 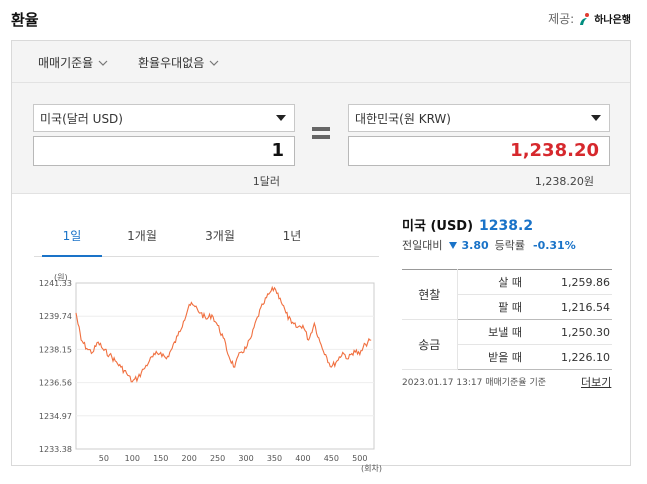 What do you see at coordinates (292, 242) in the screenshot?
I see `period-tab-1y: 1년` at bounding box center [292, 242].